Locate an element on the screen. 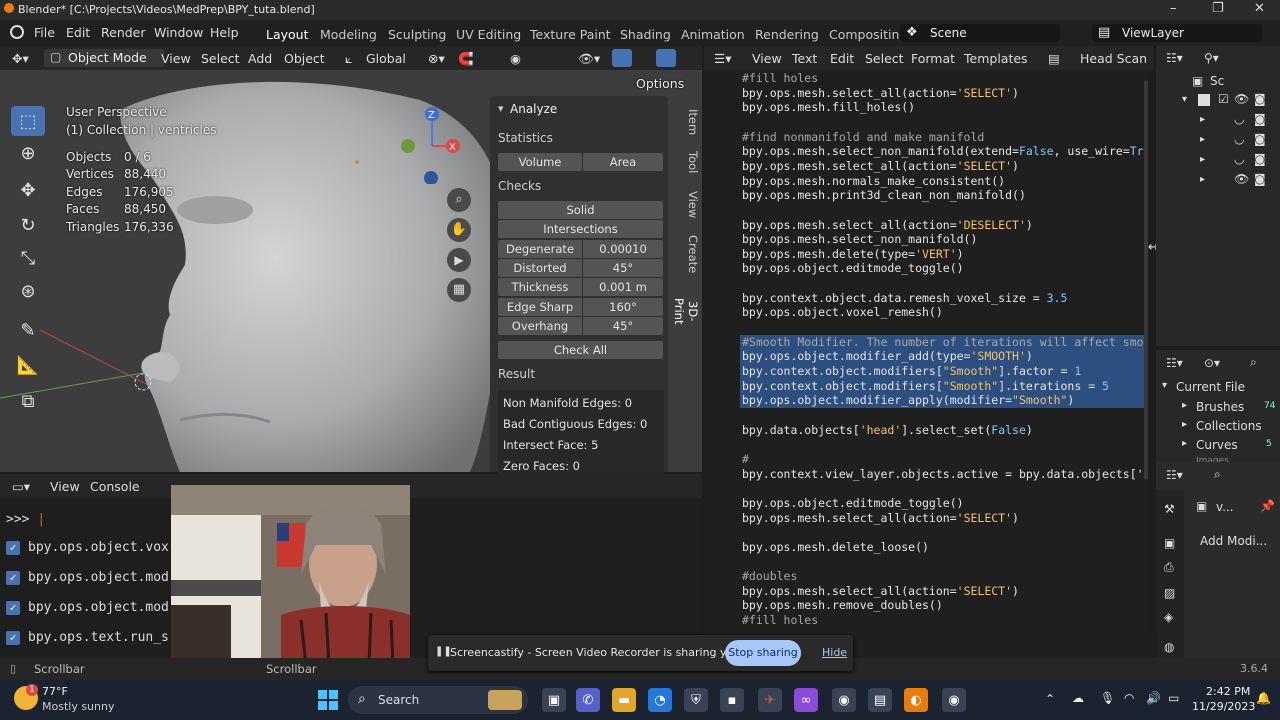 The width and height of the screenshot is (1280, 720). microphone-icon: 🎙 is located at coordinates (1107, 698).